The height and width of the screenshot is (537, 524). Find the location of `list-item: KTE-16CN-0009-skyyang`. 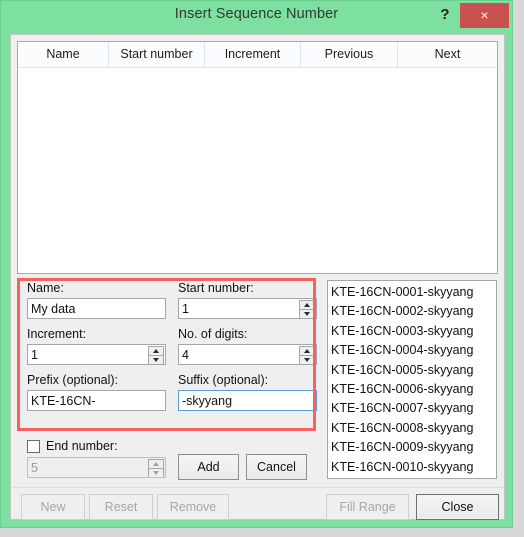

list-item: KTE-16CN-0009-skyyang is located at coordinates (413, 447).